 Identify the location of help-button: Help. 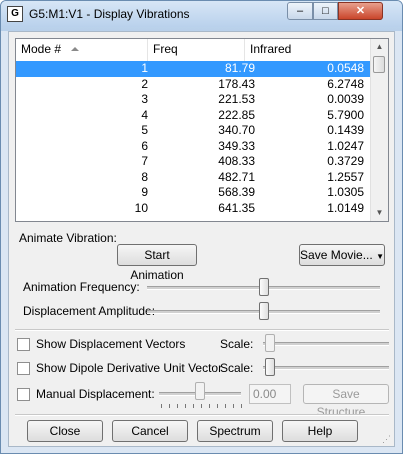
(320, 431).